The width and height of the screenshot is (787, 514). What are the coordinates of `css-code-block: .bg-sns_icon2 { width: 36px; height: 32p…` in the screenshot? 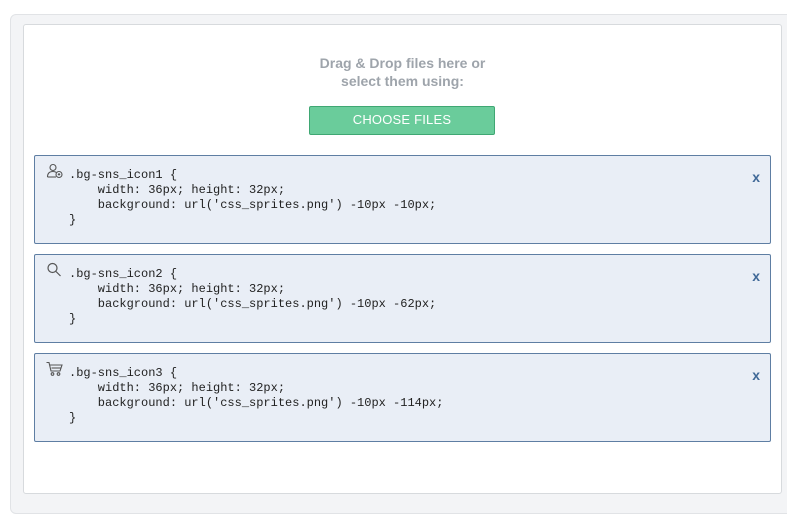 It's located at (253, 296).